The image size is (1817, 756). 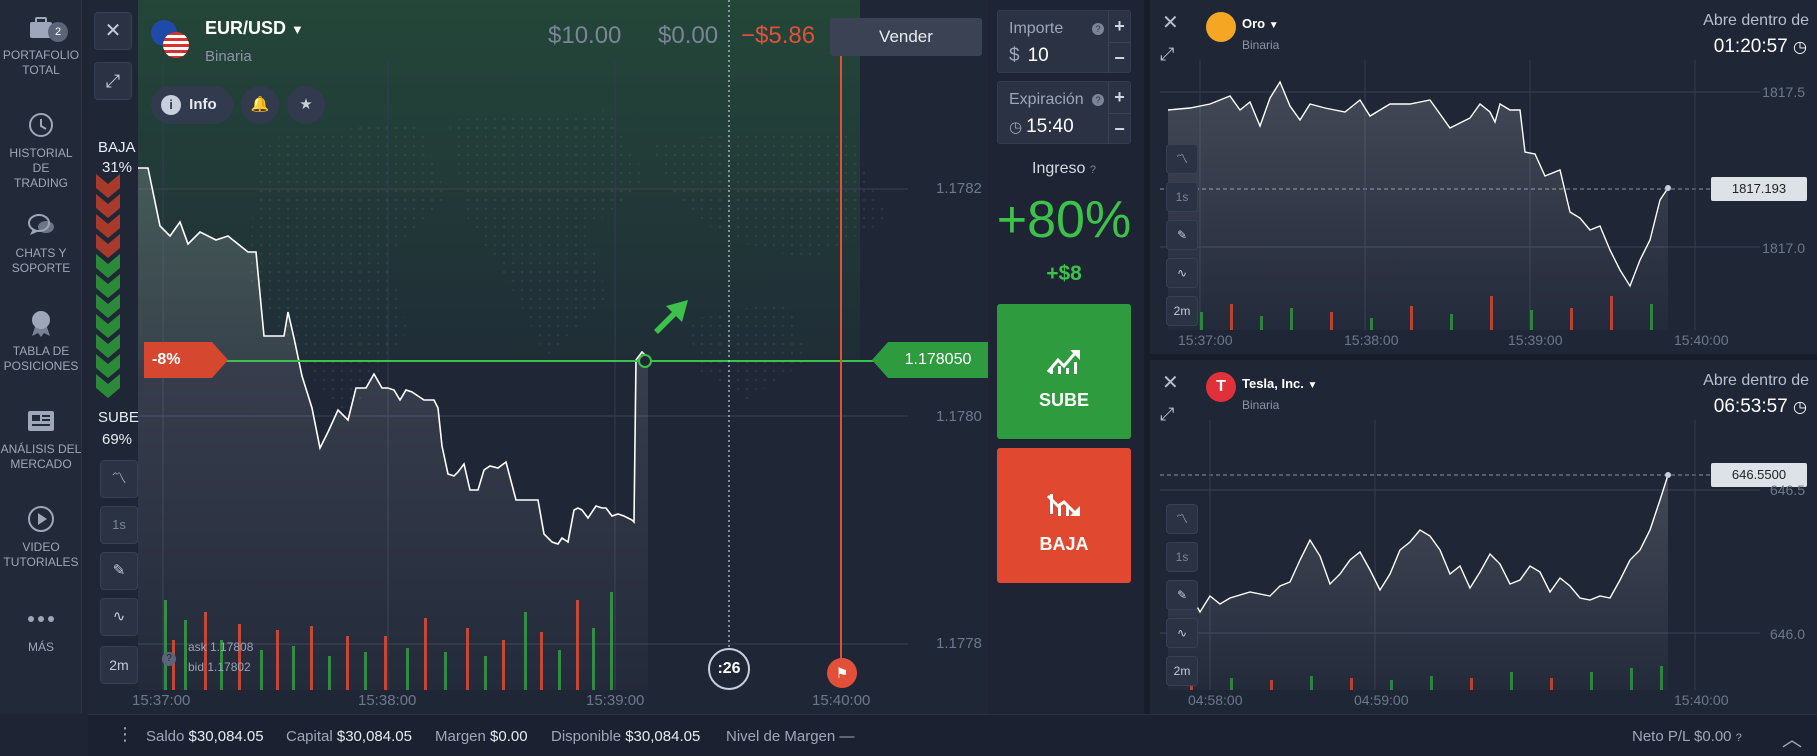 I want to click on sube-label: SUBE, so click(x=118, y=417).